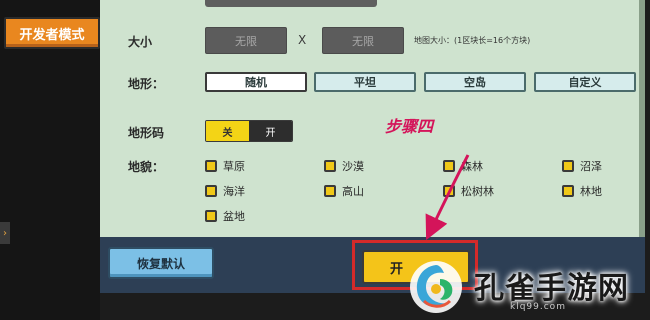 This screenshot has height=320, width=650. What do you see at coordinates (475, 82) in the screenshot?
I see `terrain-option-sky-island: 空岛` at bounding box center [475, 82].